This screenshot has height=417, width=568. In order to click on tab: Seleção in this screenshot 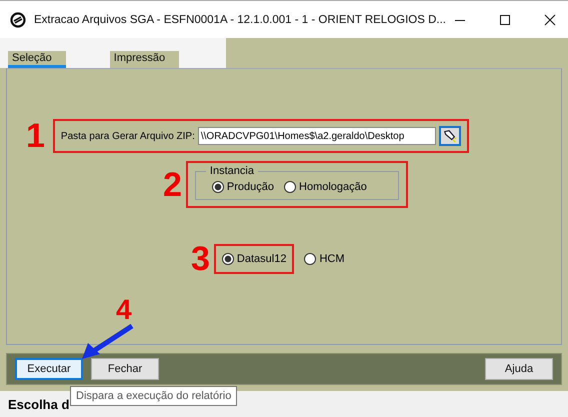, I will do `click(37, 59)`.